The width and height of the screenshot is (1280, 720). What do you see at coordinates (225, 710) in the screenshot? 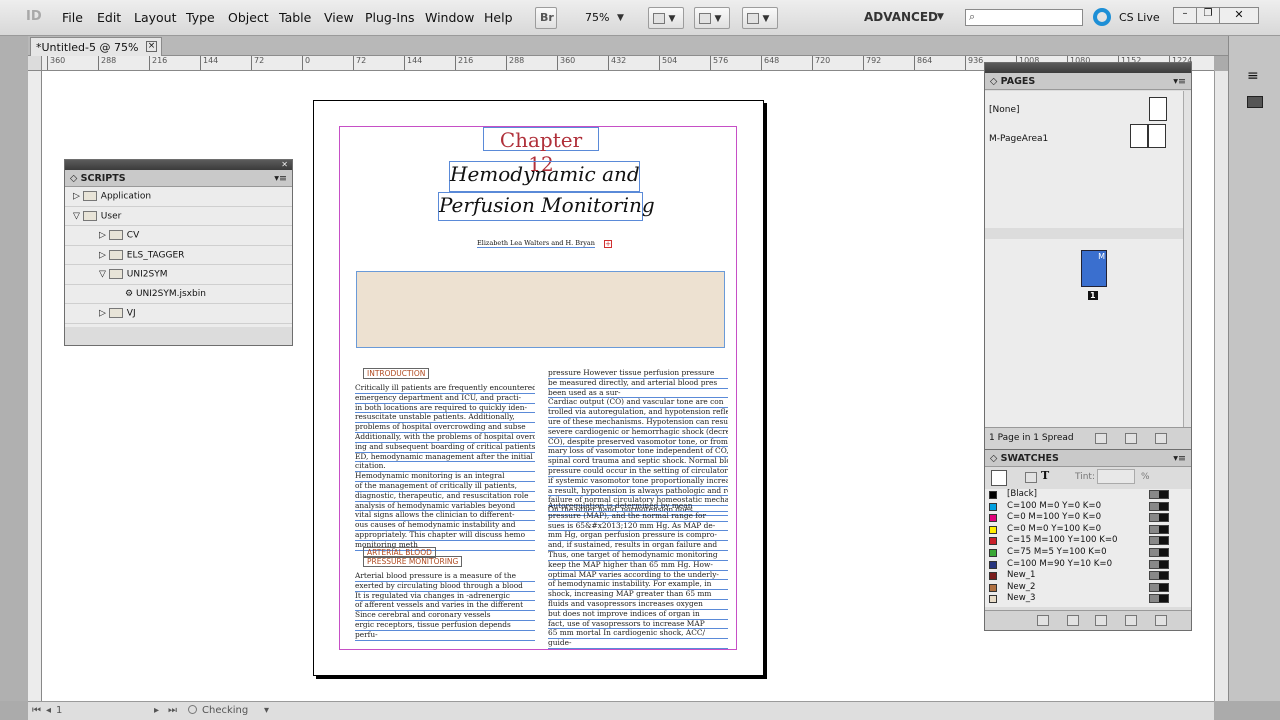
I see `preflight-status-text: Checking` at bounding box center [225, 710].